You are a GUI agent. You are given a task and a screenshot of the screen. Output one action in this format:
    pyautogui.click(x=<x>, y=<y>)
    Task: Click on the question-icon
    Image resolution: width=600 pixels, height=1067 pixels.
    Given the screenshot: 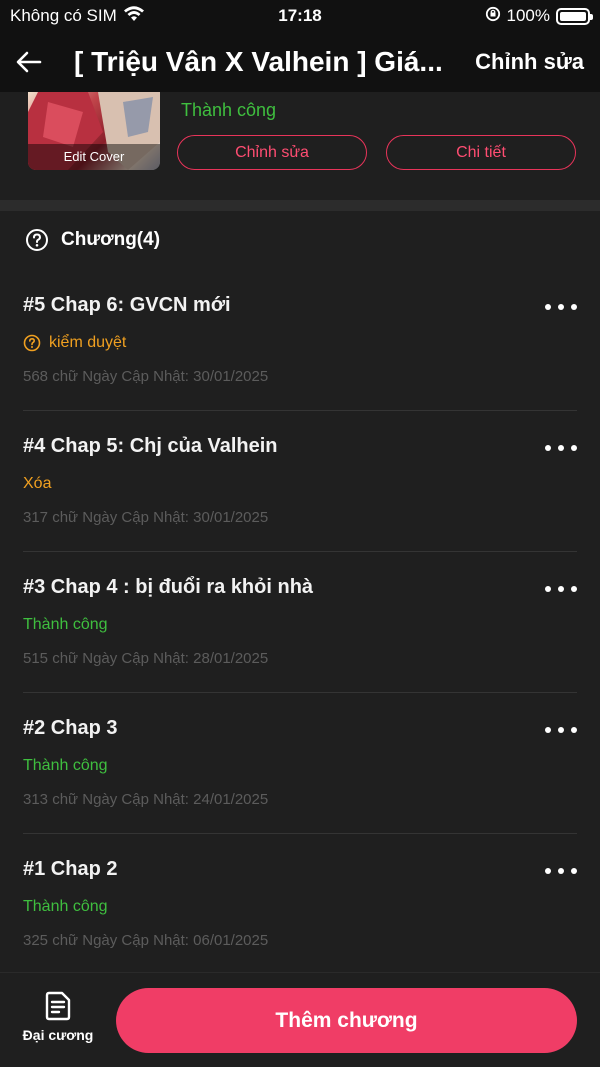 What is the action you would take?
    pyautogui.click(x=32, y=343)
    